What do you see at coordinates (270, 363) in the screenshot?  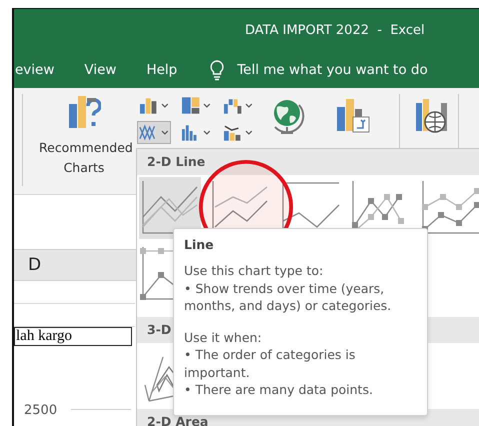 I see `tooltip-text: • The order of categories is important.` at bounding box center [270, 363].